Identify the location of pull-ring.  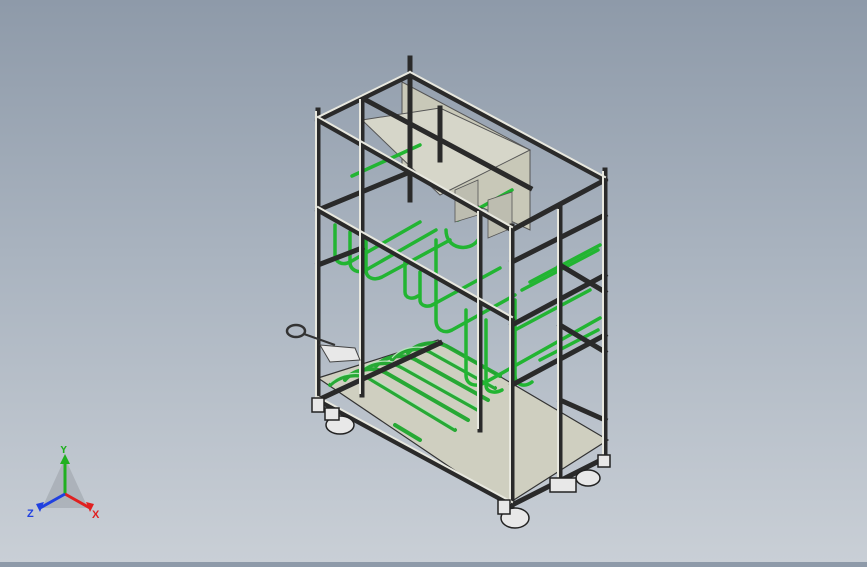
(296, 331).